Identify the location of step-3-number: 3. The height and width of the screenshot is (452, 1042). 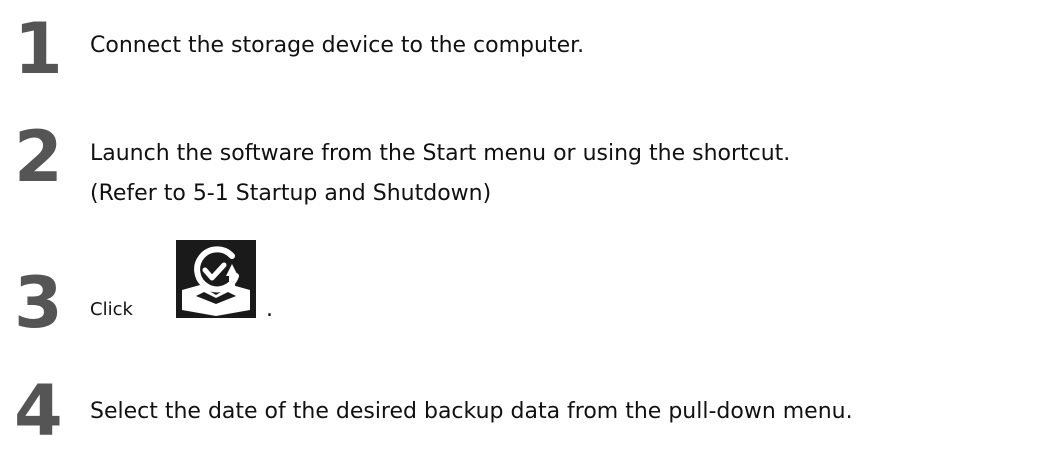
(38, 303).